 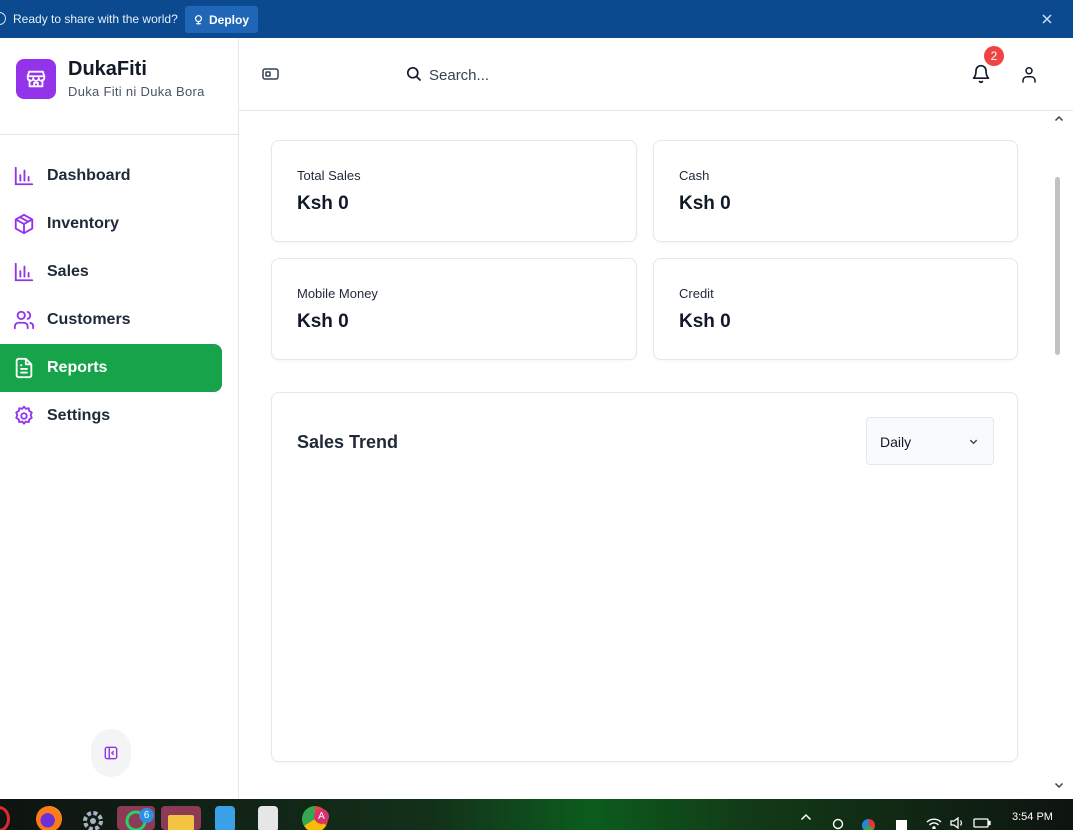 I want to click on chrome-profile-badge: A, so click(x=321, y=816).